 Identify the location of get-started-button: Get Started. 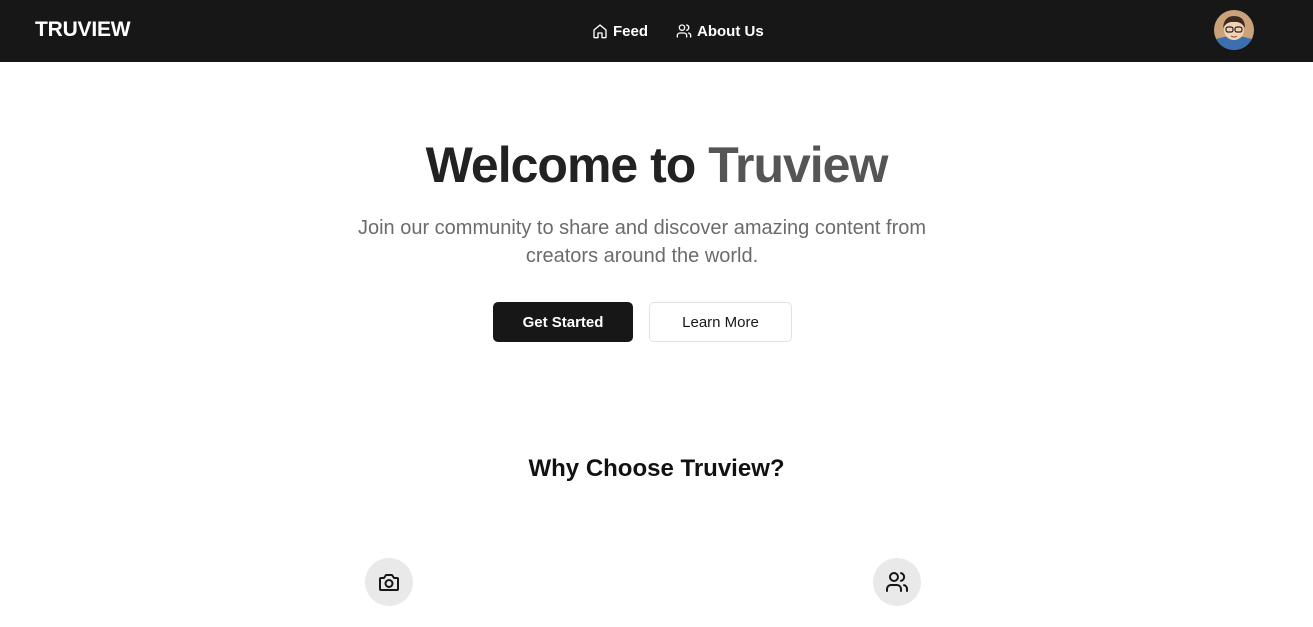
(563, 322).